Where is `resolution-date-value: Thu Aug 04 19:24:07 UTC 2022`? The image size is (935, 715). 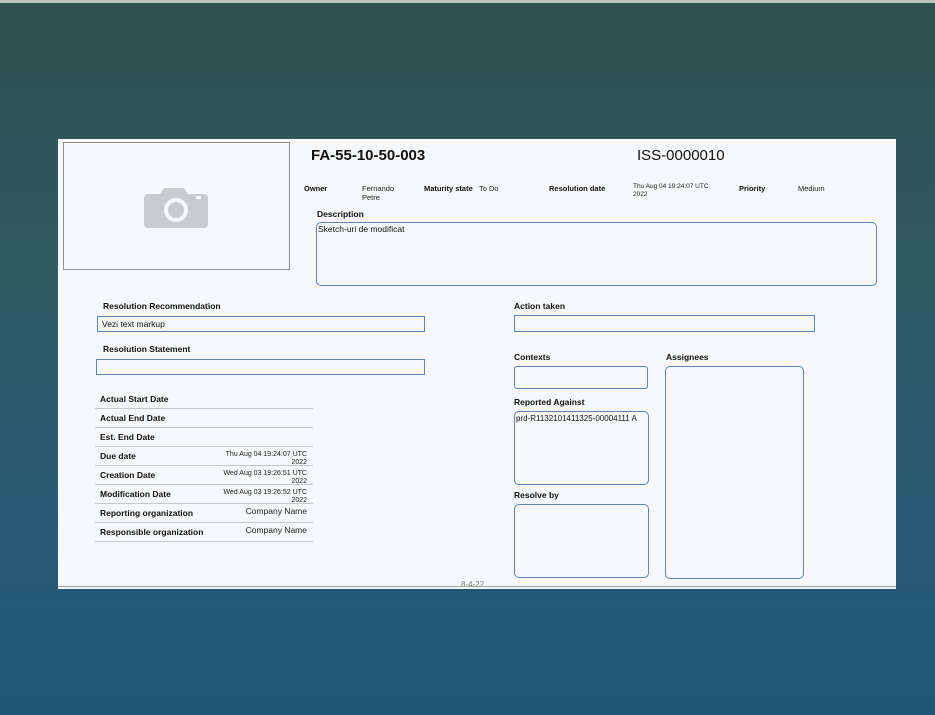 resolution-date-value: Thu Aug 04 19:24:07 UTC 2022 is located at coordinates (671, 190).